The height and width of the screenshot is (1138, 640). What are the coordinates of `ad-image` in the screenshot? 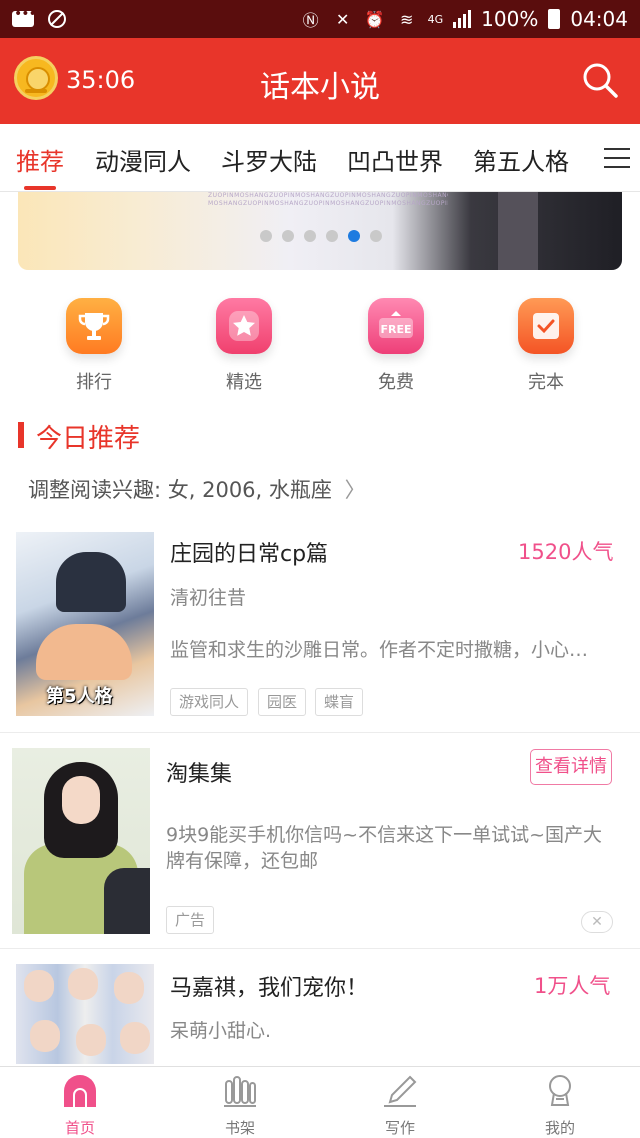 It's located at (81, 841).